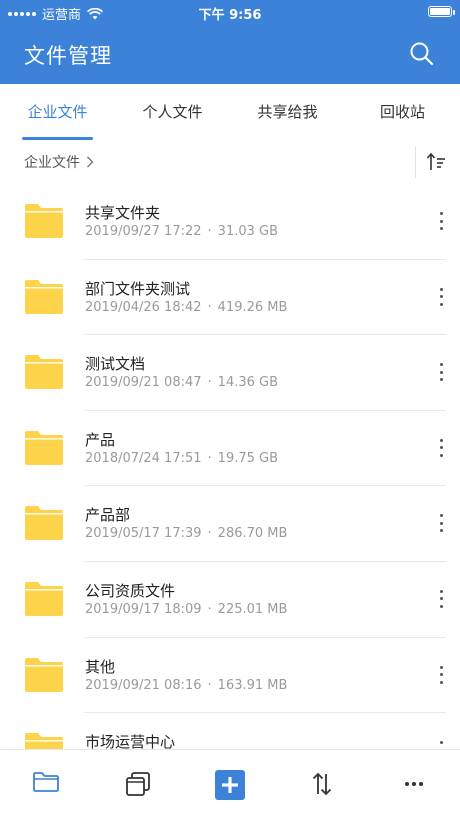 This screenshot has width=460, height=818. What do you see at coordinates (90, 162) in the screenshot?
I see `chevron-right-icon` at bounding box center [90, 162].